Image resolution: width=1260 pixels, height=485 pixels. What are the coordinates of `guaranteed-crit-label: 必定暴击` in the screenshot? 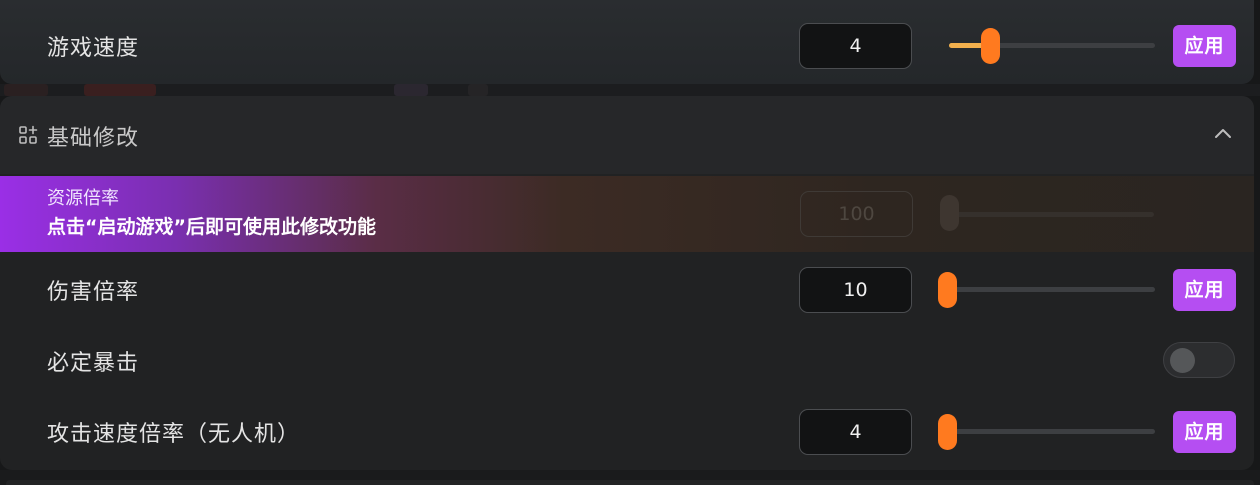 It's located at (93, 363).